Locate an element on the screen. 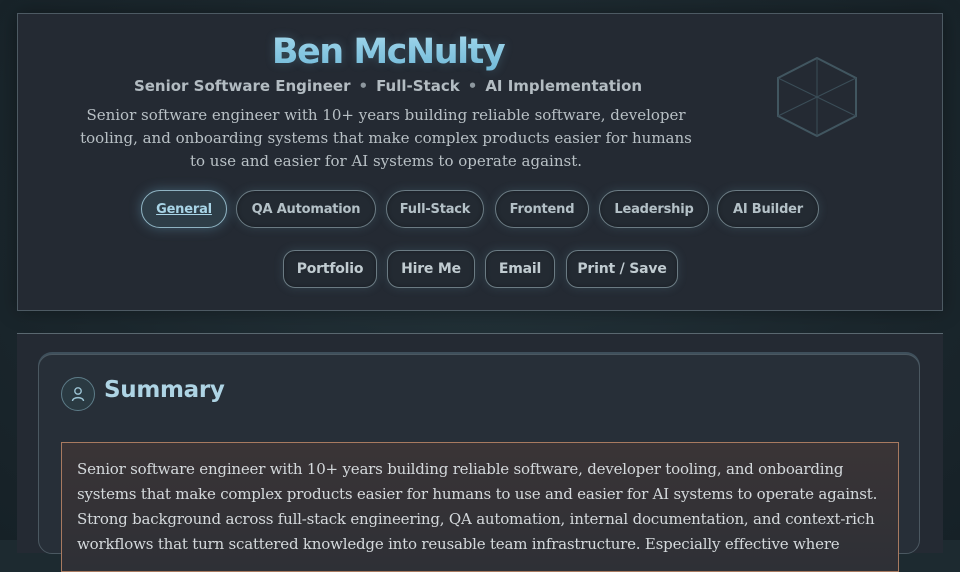 This screenshot has width=960, height=572. print-save-button: Print / Save is located at coordinates (622, 269).